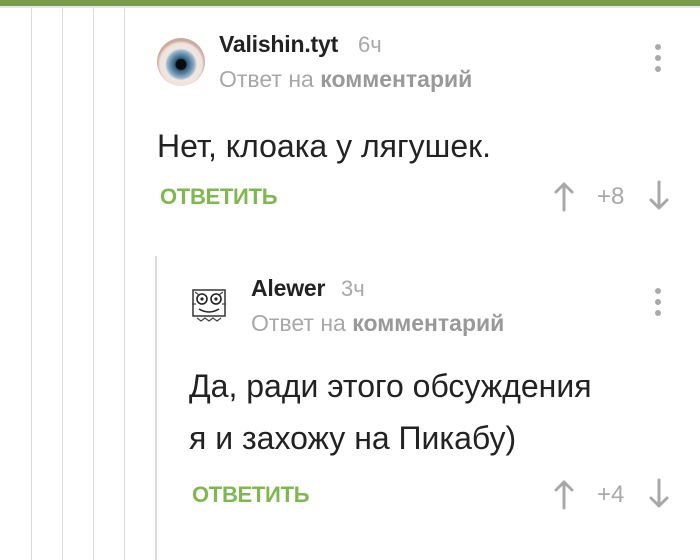 The width and height of the screenshot is (700, 560). I want to click on comment-time: 3ч, so click(353, 288).